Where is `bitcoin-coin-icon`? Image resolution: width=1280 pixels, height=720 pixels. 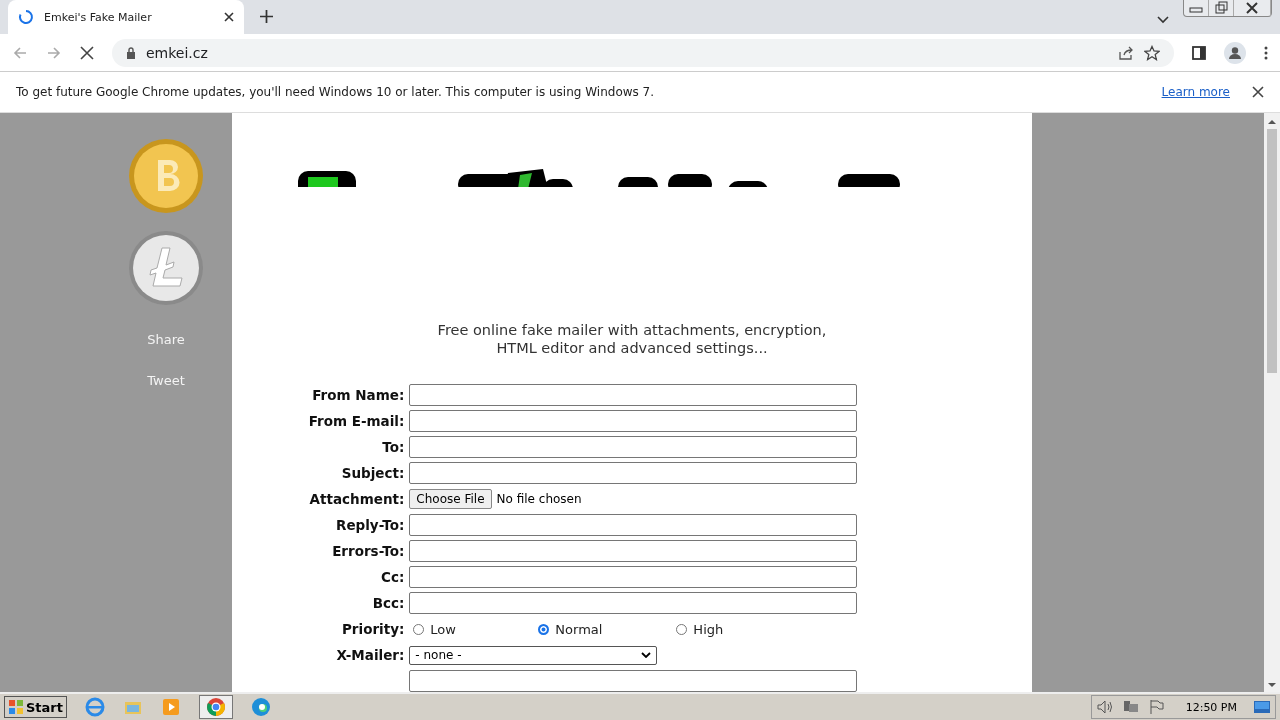 bitcoin-coin-icon is located at coordinates (166, 176).